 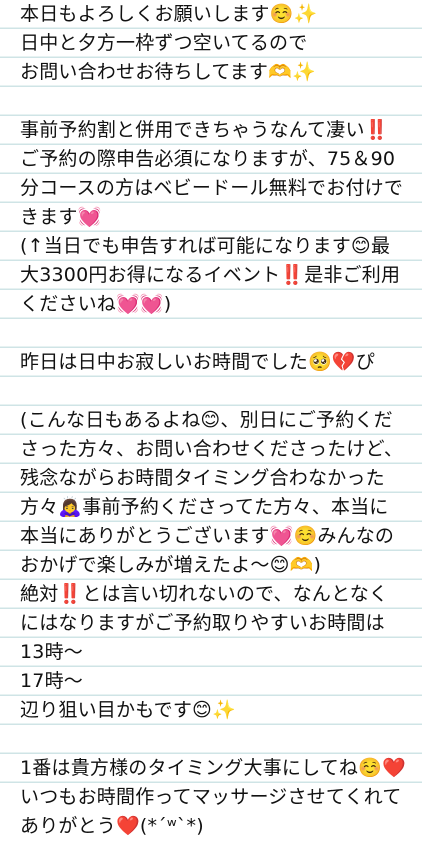 What do you see at coordinates (204, 130) in the screenshot?
I see `text-line: 事前予約割と併用できちゃうなんて凄い‼️` at bounding box center [204, 130].